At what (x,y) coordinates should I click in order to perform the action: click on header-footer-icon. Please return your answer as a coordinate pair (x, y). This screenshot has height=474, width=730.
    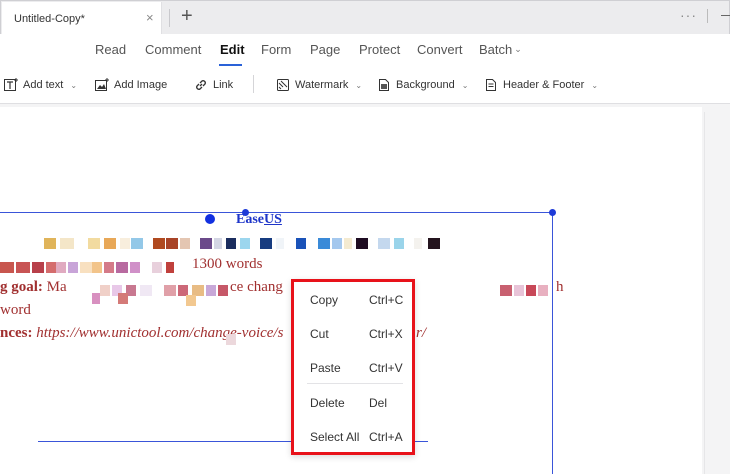
    Looking at the image, I should click on (491, 85).